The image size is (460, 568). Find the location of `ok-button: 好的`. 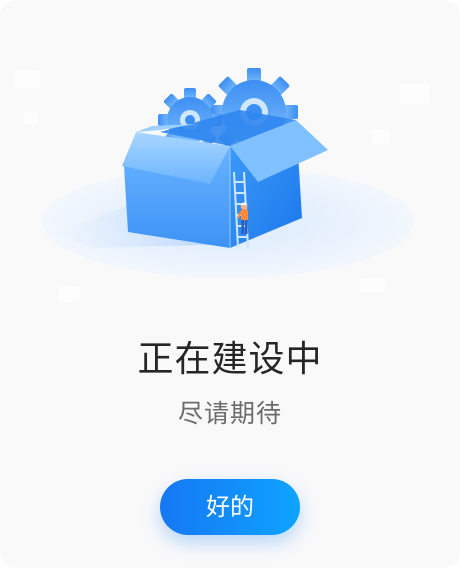

ok-button: 好的 is located at coordinates (230, 507).